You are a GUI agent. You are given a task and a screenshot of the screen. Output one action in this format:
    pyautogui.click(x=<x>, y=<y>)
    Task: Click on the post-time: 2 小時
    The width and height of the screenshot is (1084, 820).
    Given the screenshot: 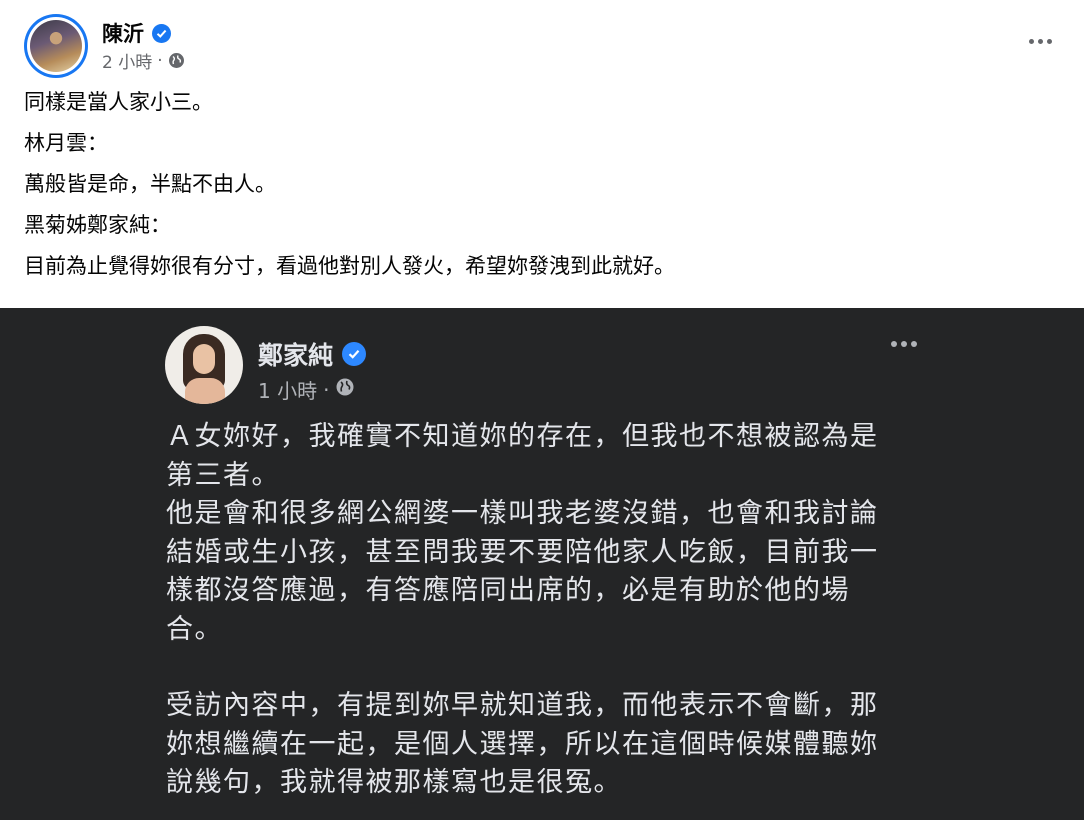 What is the action you would take?
    pyautogui.click(x=127, y=60)
    